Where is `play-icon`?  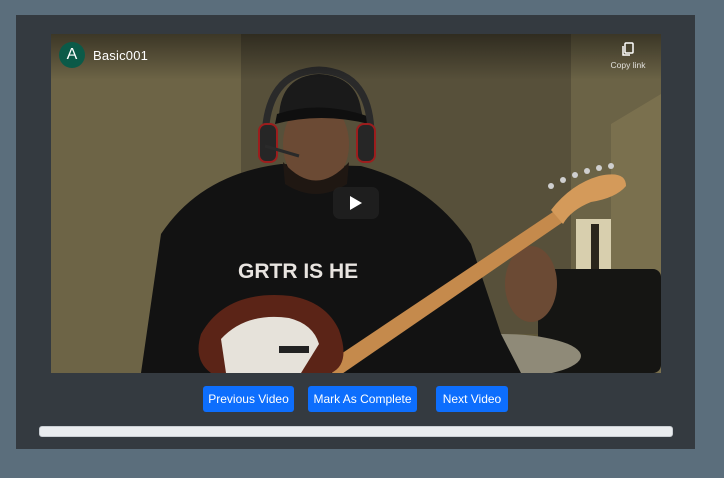 play-icon is located at coordinates (356, 203).